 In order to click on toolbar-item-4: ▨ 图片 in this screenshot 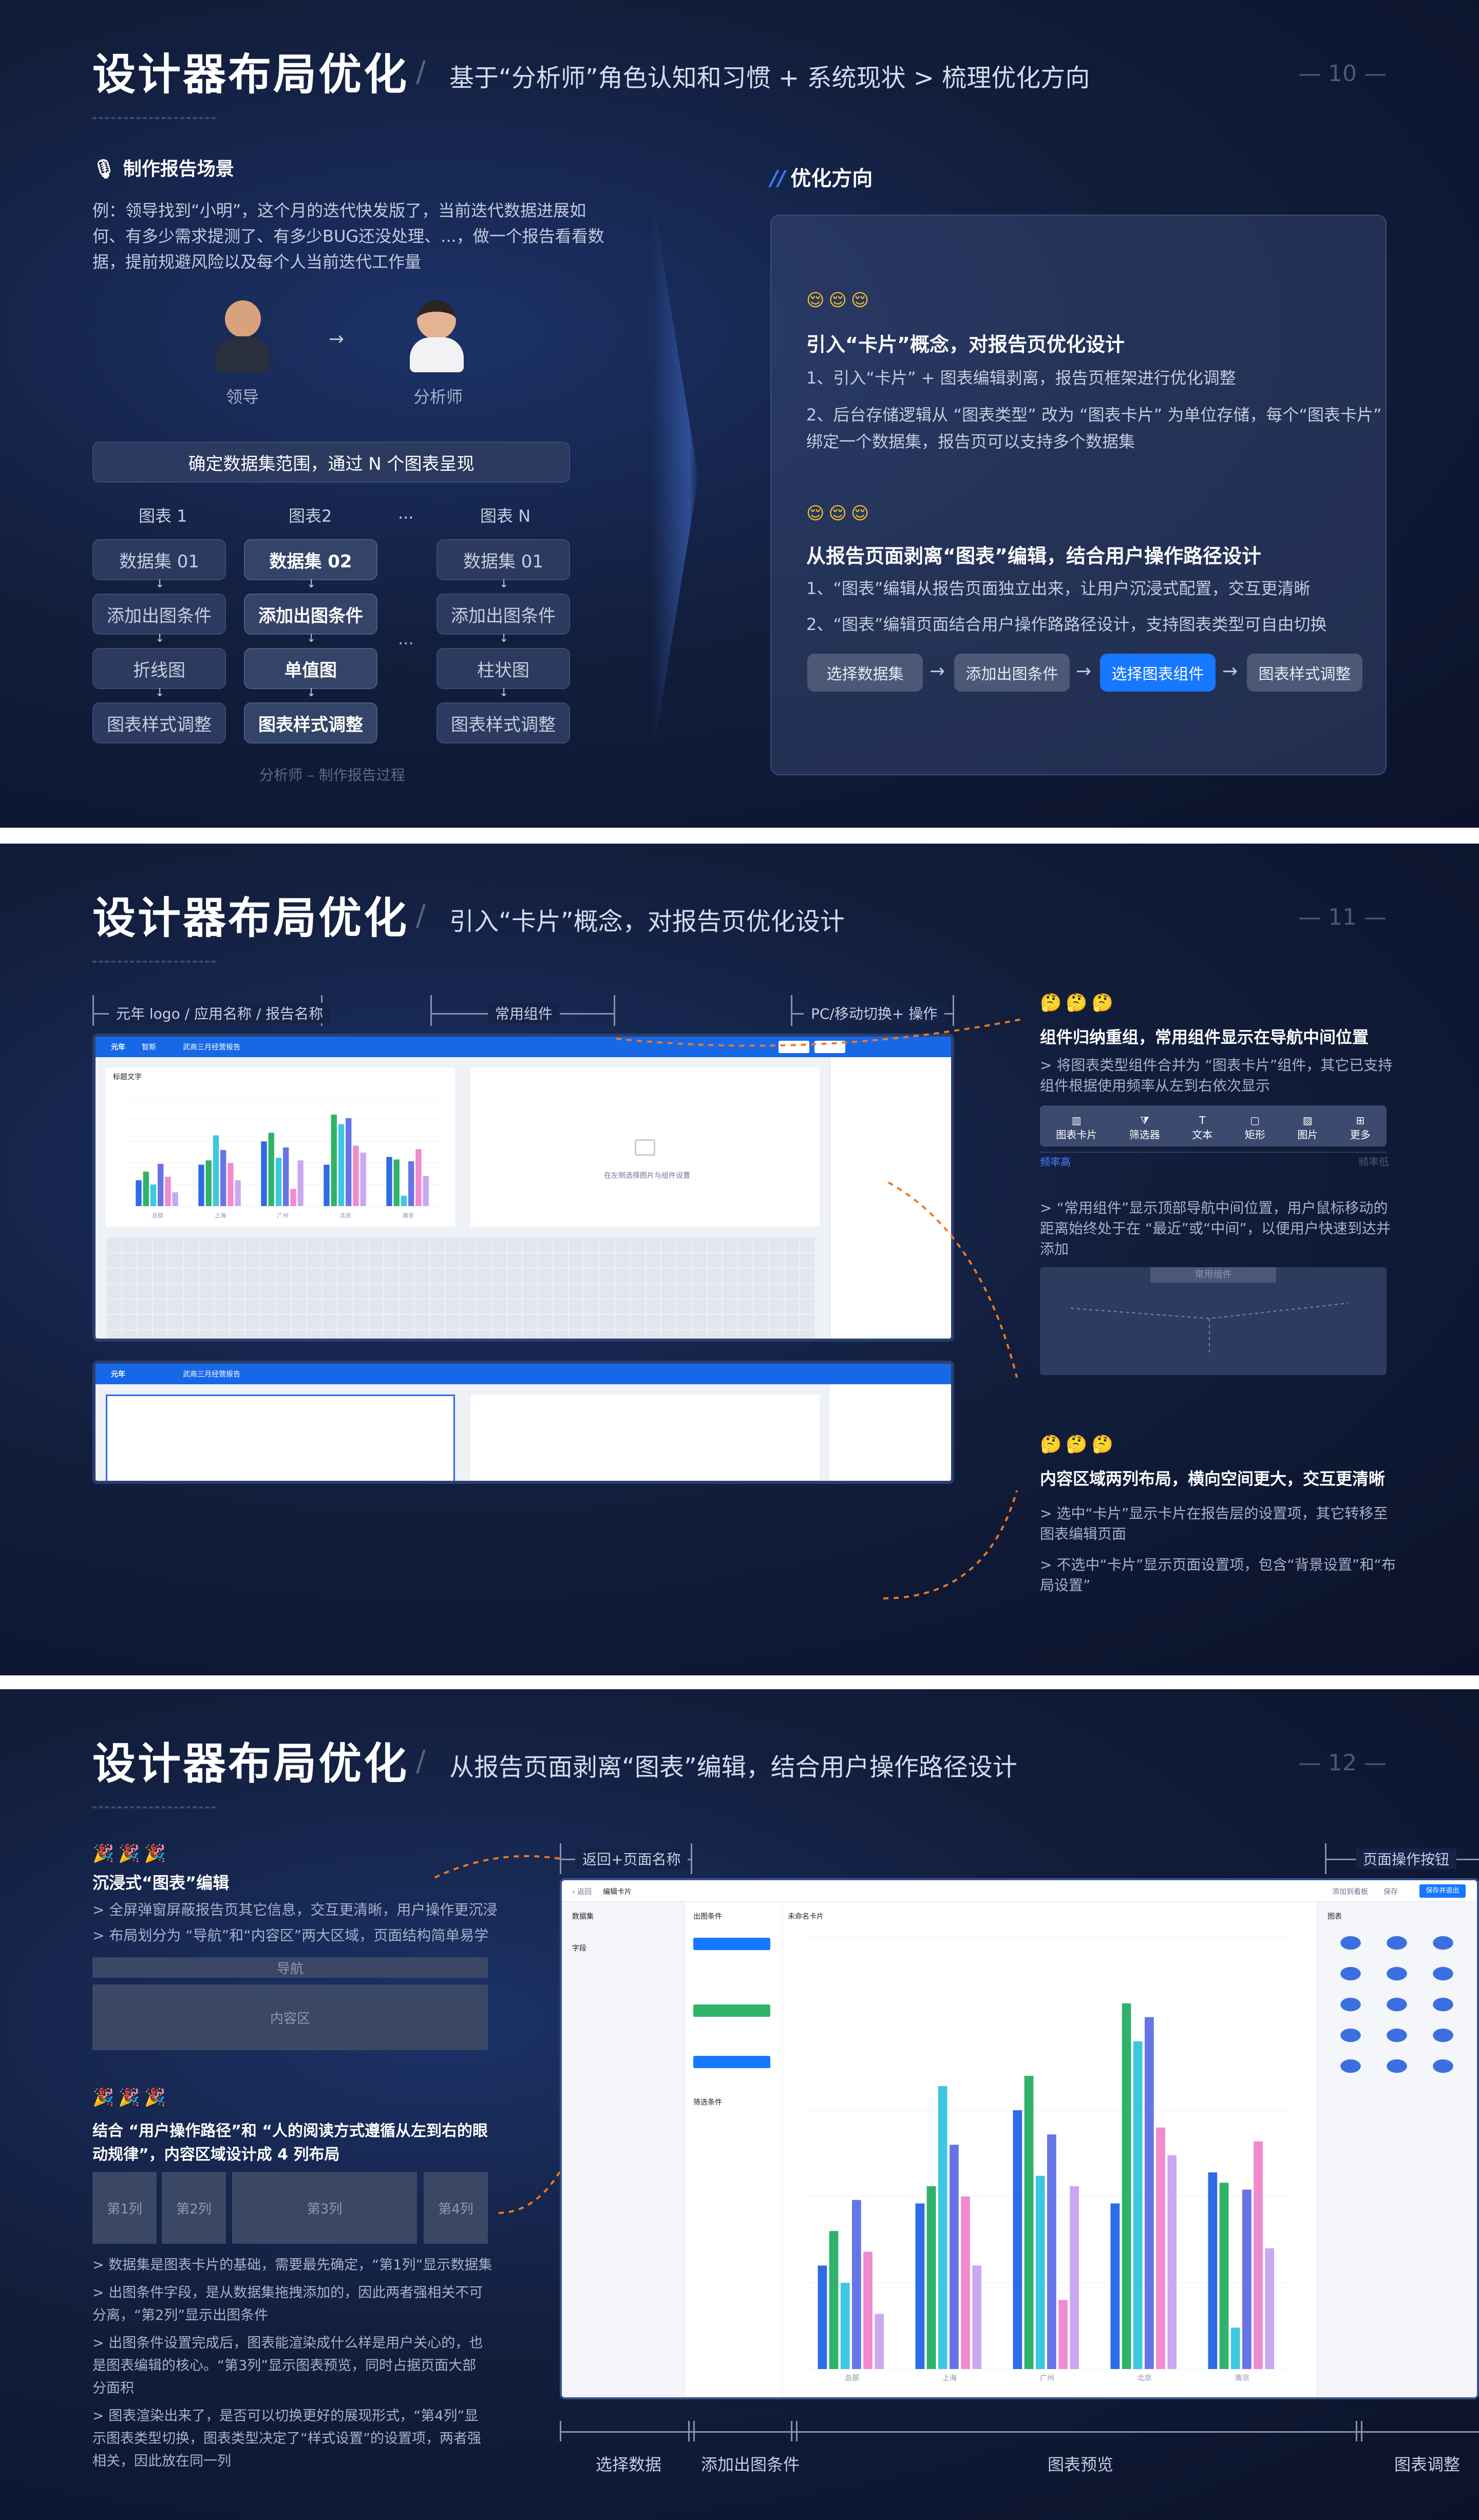, I will do `click(1307, 1127)`.